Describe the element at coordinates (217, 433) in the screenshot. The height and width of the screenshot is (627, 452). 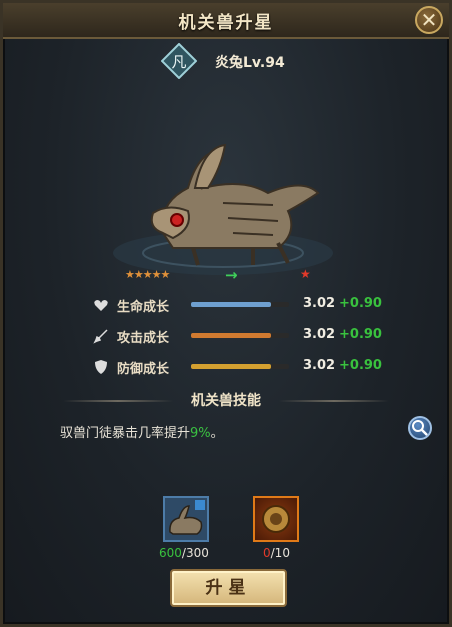
I see `skill-desc-suffix: 。` at that location.